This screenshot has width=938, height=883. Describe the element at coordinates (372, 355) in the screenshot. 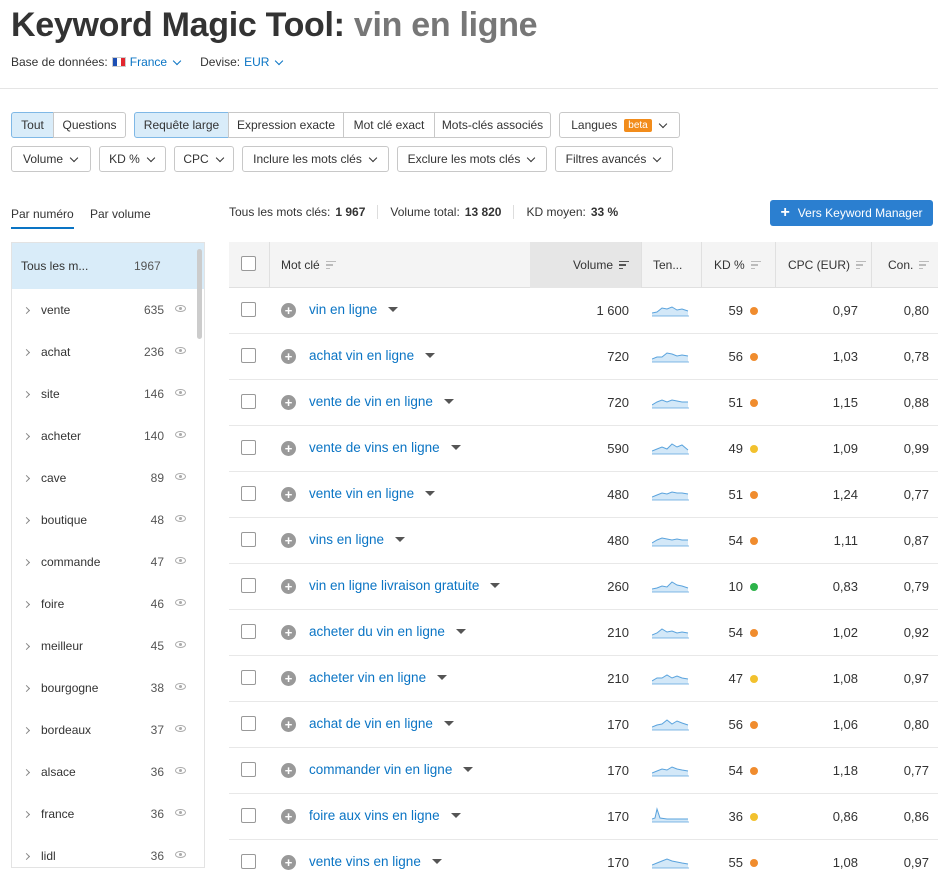

I see `keyword-link: achat vin en ligne` at that location.